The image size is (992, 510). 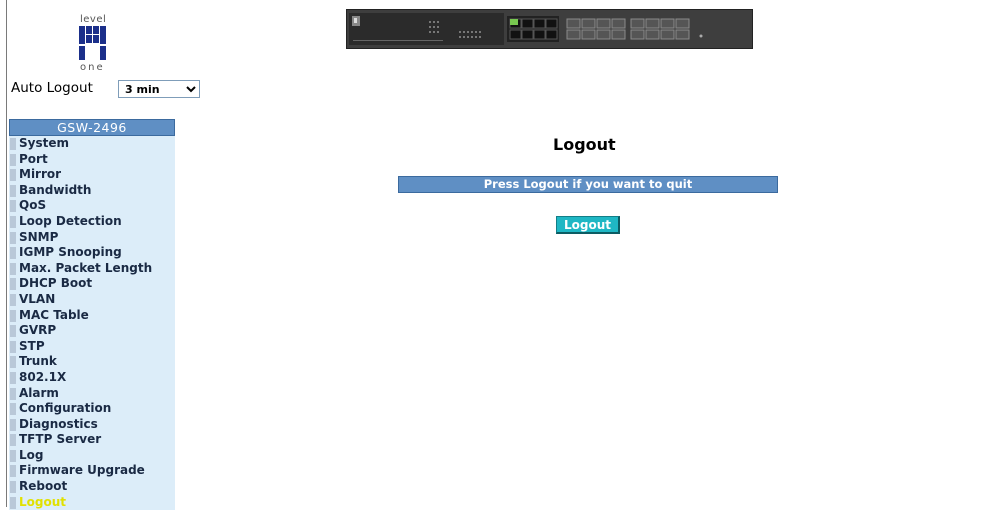 What do you see at coordinates (38, 361) in the screenshot?
I see `sidebar-item-label: Trunk` at bounding box center [38, 361].